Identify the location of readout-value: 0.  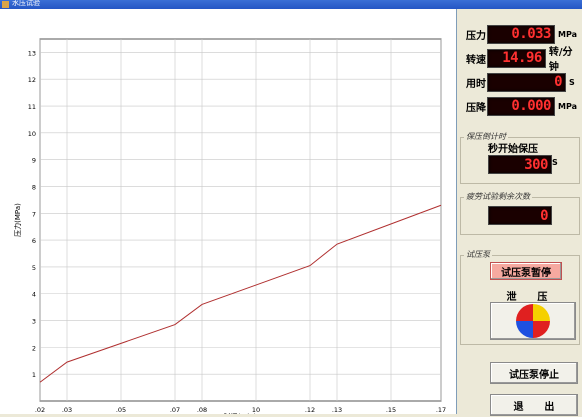
(558, 82).